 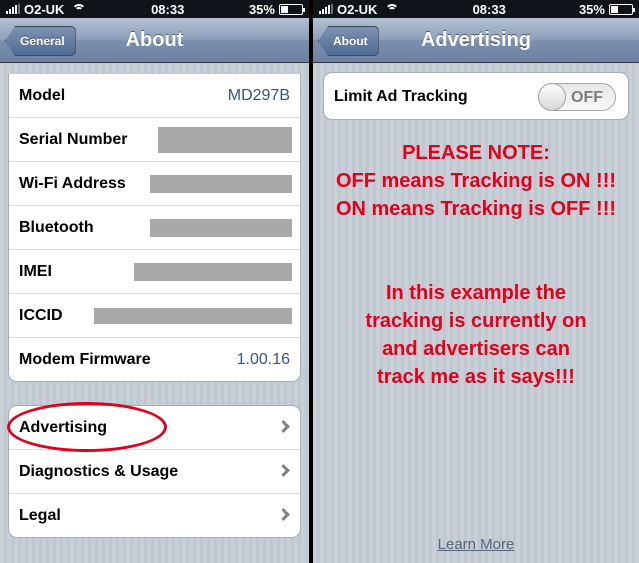 What do you see at coordinates (476, 321) in the screenshot?
I see `example-line: tracking is currently on` at bounding box center [476, 321].